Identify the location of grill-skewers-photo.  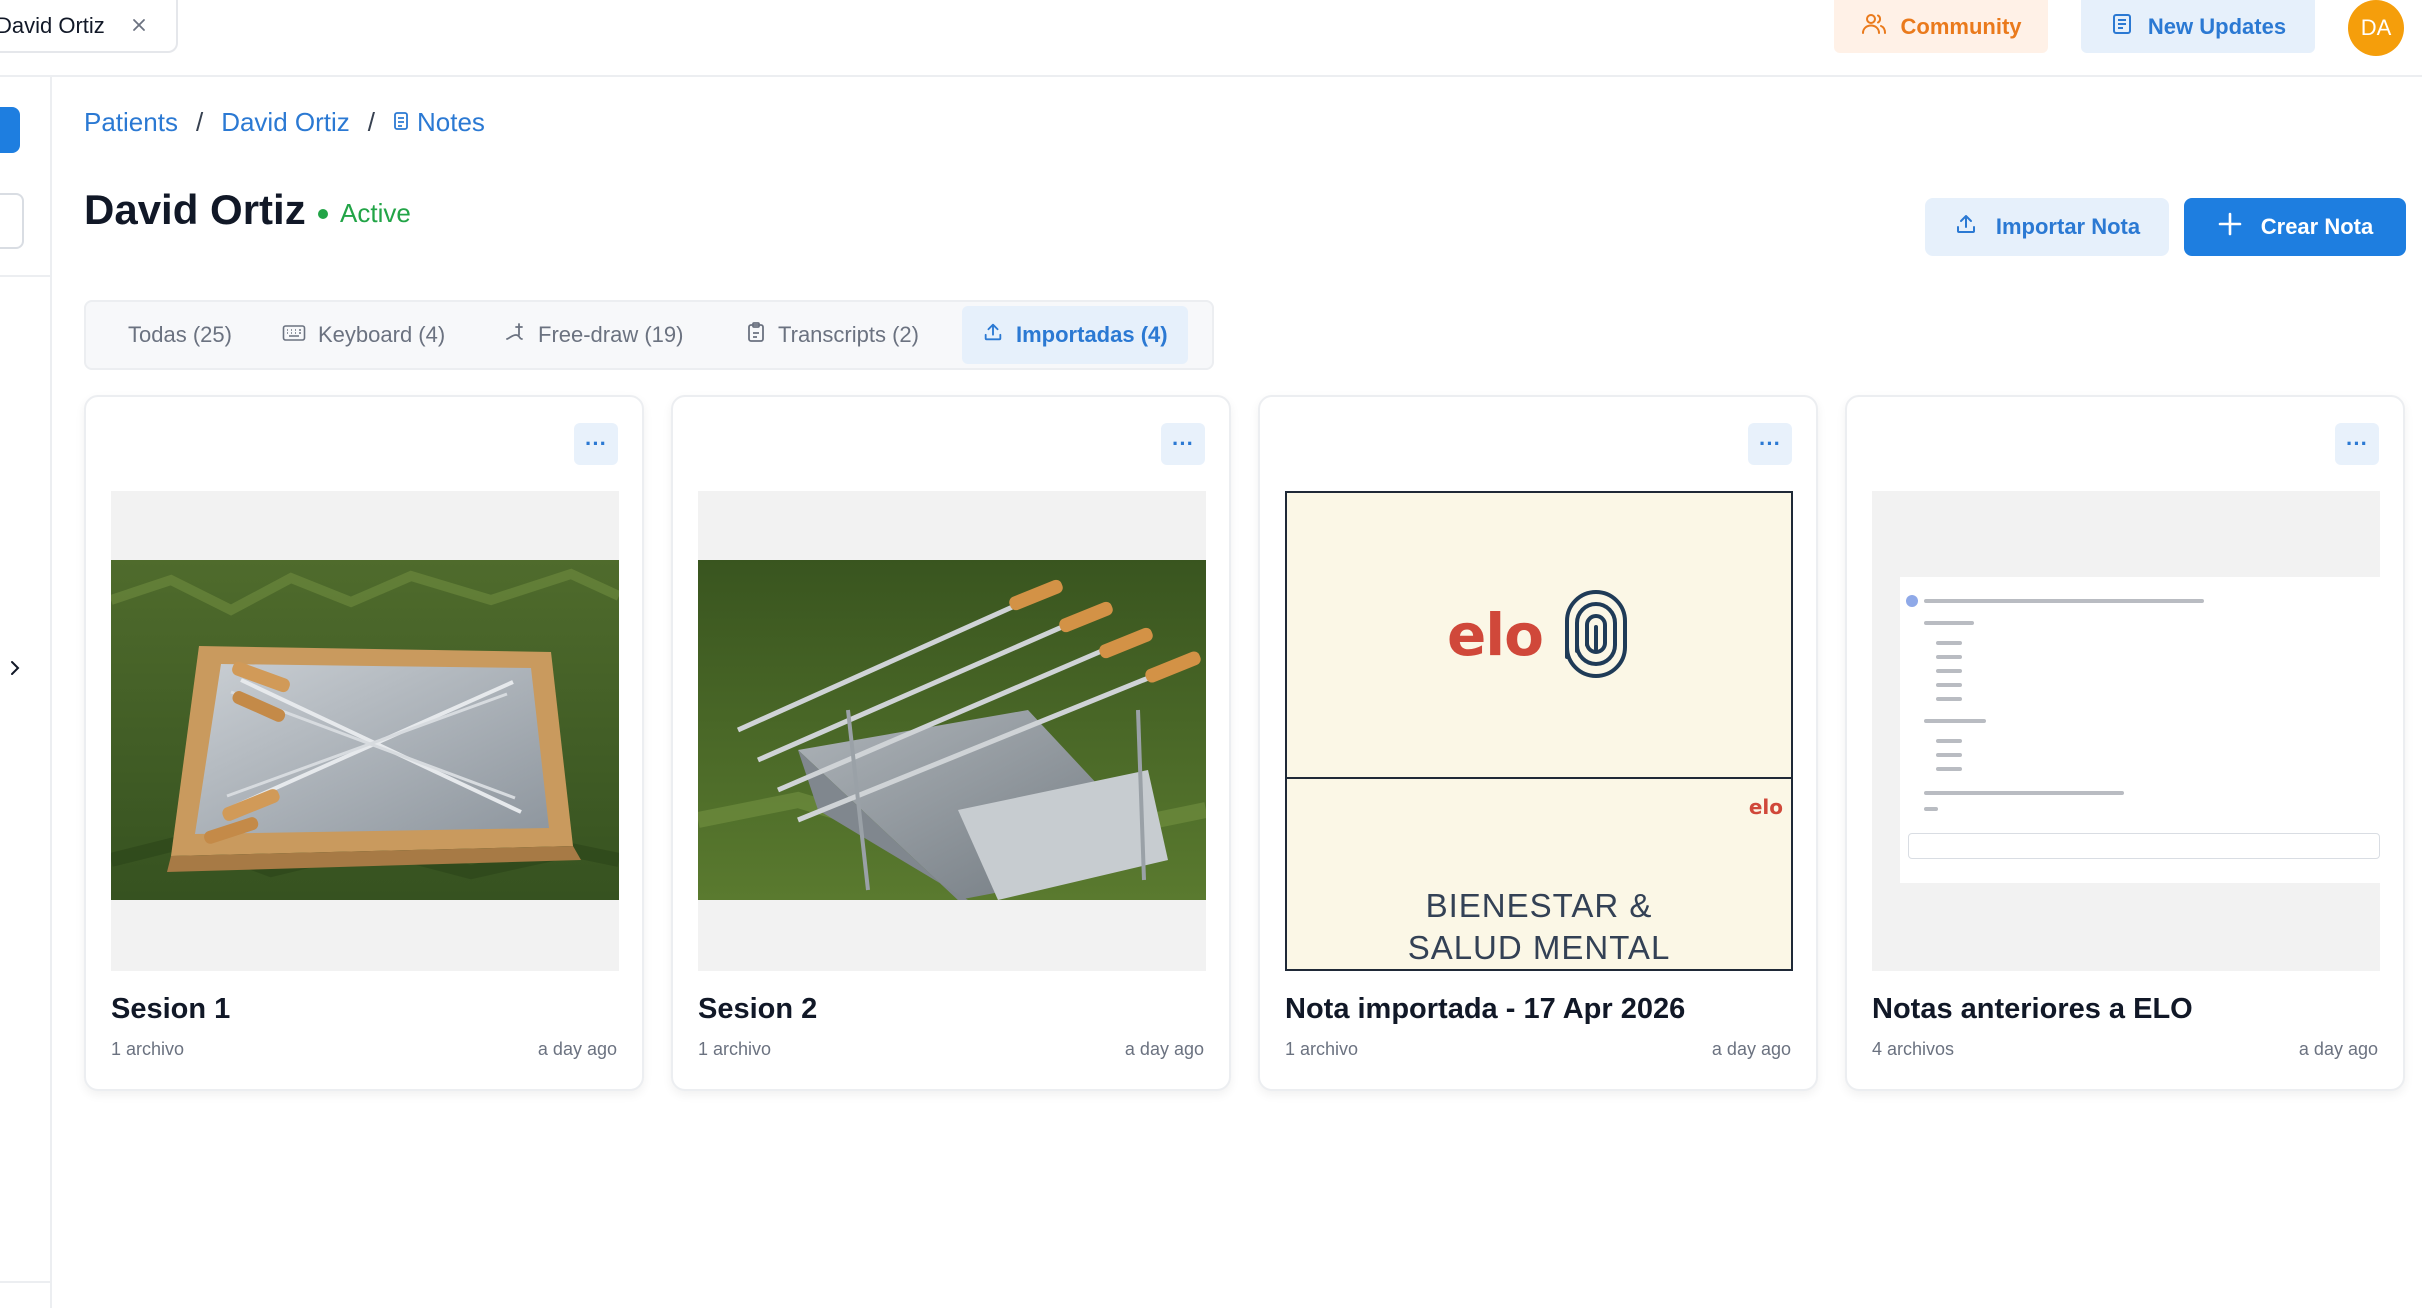
(952, 730).